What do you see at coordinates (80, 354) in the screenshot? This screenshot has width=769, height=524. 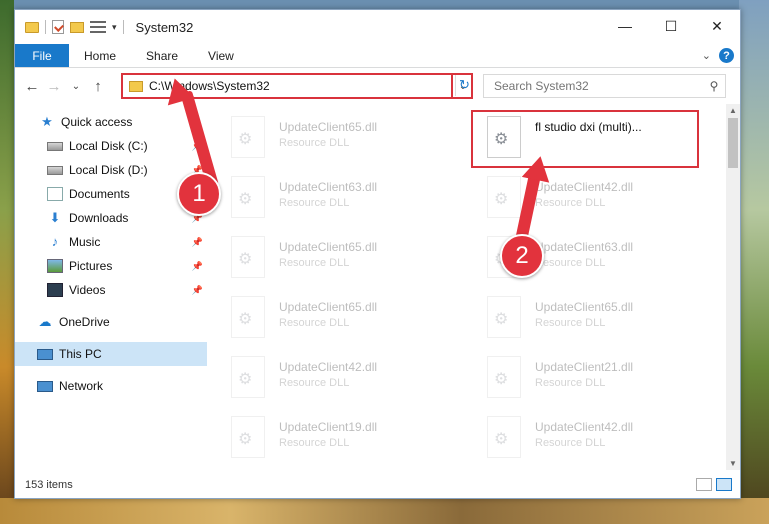 I see `sidebar-item-label: This PC` at bounding box center [80, 354].